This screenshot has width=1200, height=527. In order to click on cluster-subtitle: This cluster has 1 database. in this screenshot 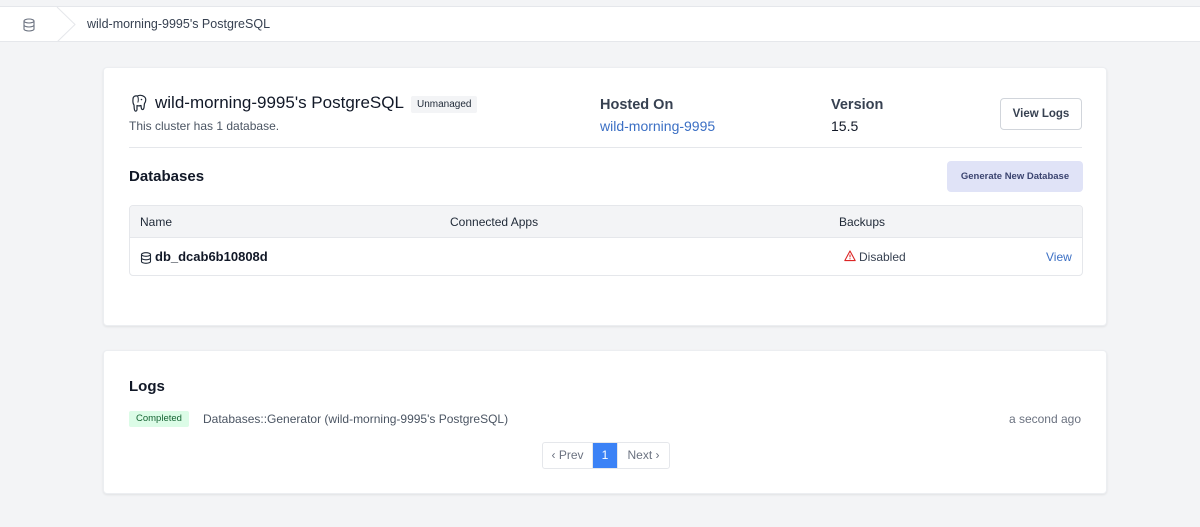, I will do `click(204, 126)`.